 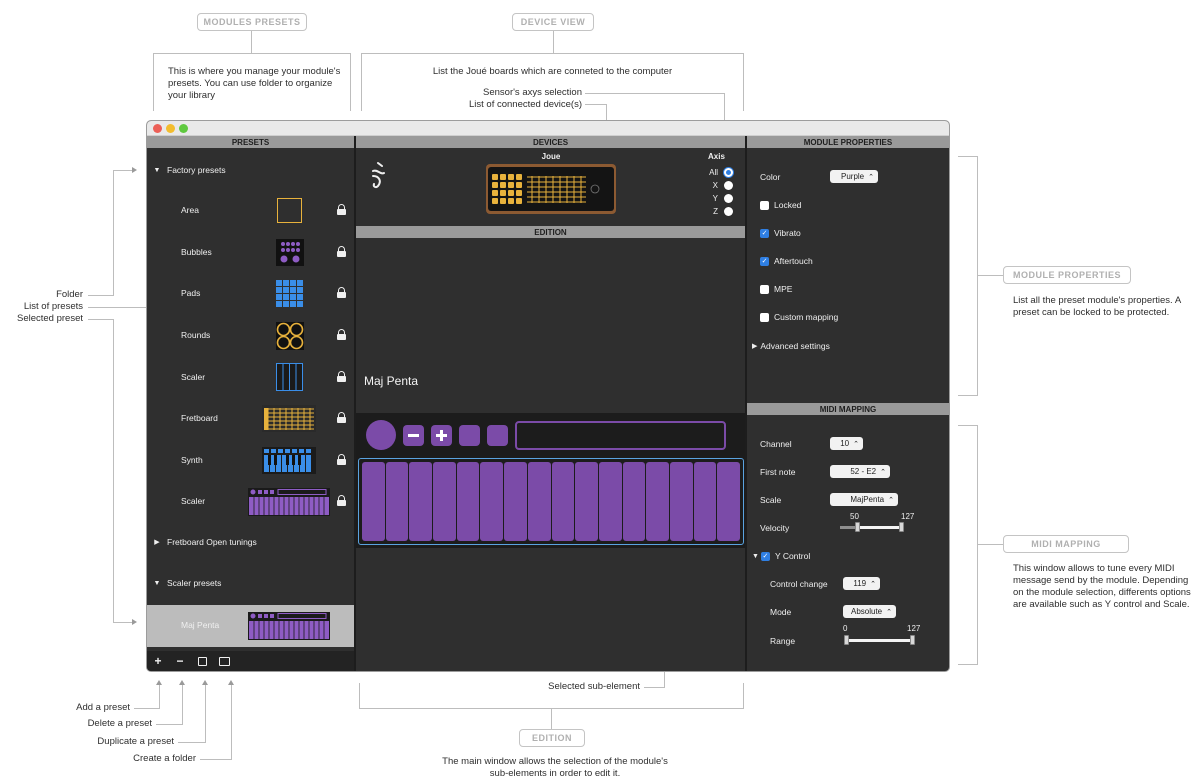 What do you see at coordinates (289, 460) in the screenshot?
I see `synth-thumbnail` at bounding box center [289, 460].